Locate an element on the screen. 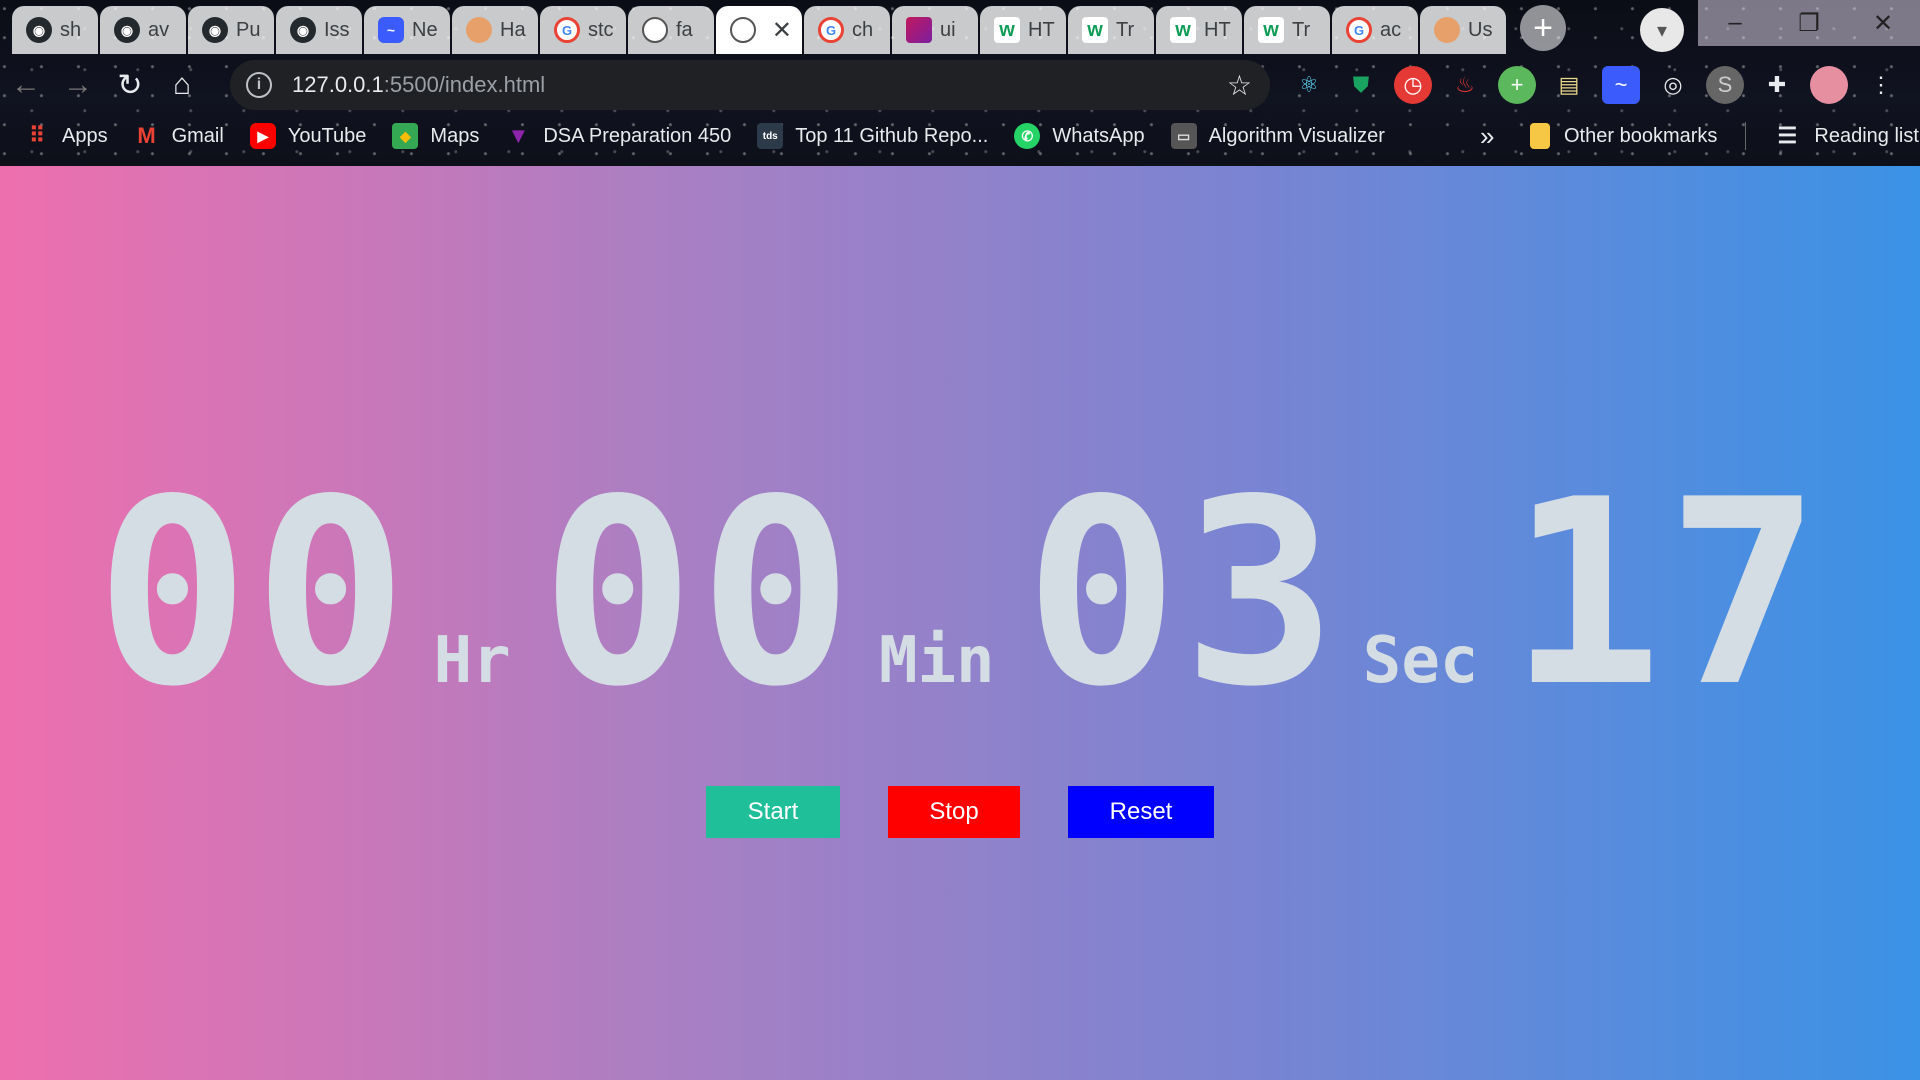  restore-icon: ❐ is located at coordinates (1809, 23).